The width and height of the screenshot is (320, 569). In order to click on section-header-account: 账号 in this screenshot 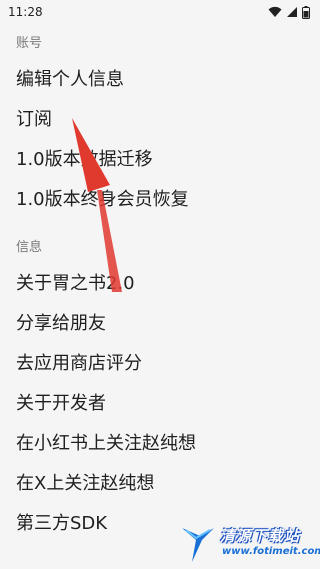, I will do `click(29, 43)`.